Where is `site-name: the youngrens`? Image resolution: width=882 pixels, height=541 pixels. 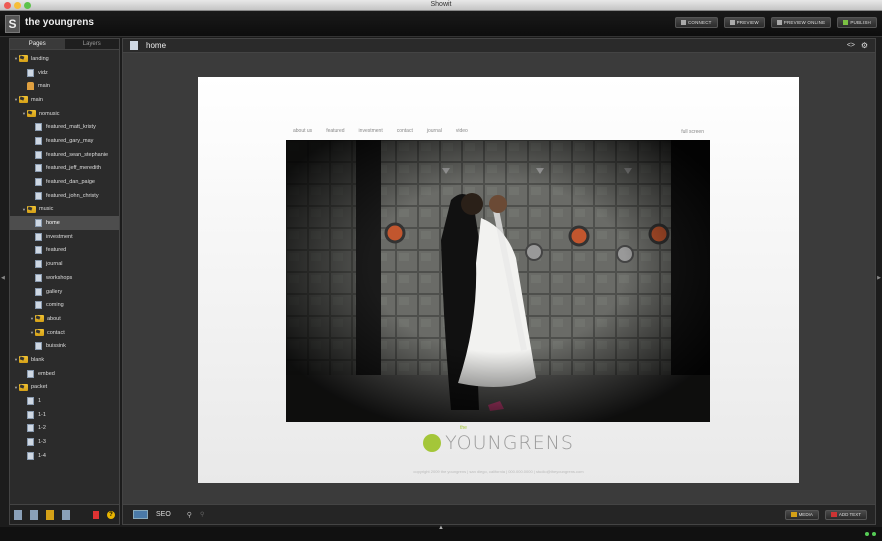
site-name: the youngrens is located at coordinates (59, 22).